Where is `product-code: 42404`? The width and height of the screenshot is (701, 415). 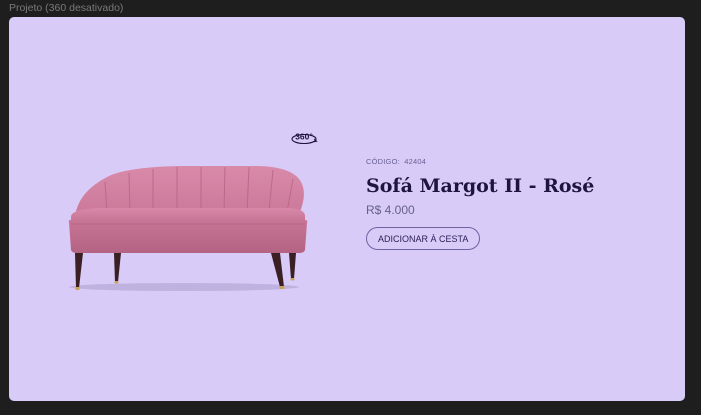
product-code: 42404 is located at coordinates (415, 161).